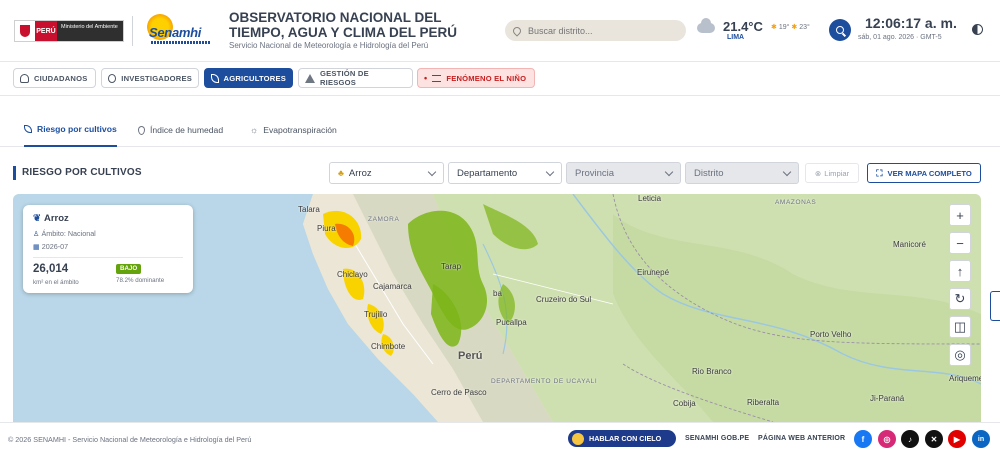  What do you see at coordinates (804, 27) in the screenshot?
I see `max-temp: 23°` at bounding box center [804, 27].